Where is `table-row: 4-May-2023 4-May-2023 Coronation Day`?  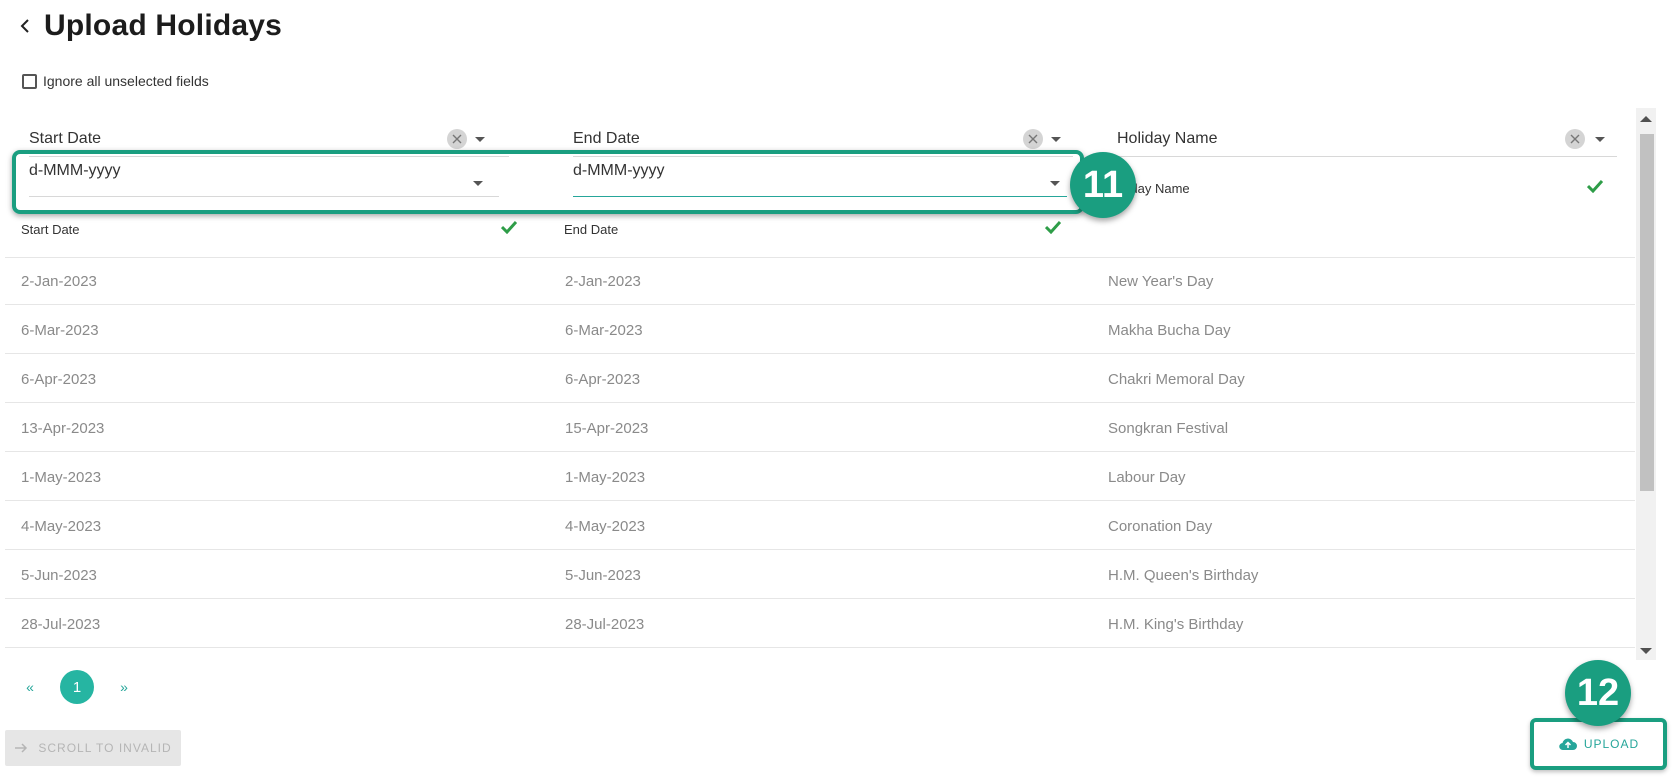
table-row: 4-May-2023 4-May-2023 Coronation Day is located at coordinates (820, 526).